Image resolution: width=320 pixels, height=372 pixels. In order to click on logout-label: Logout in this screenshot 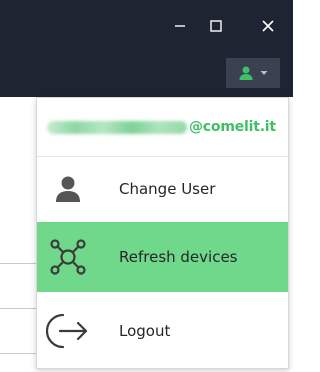, I will do `click(145, 331)`.